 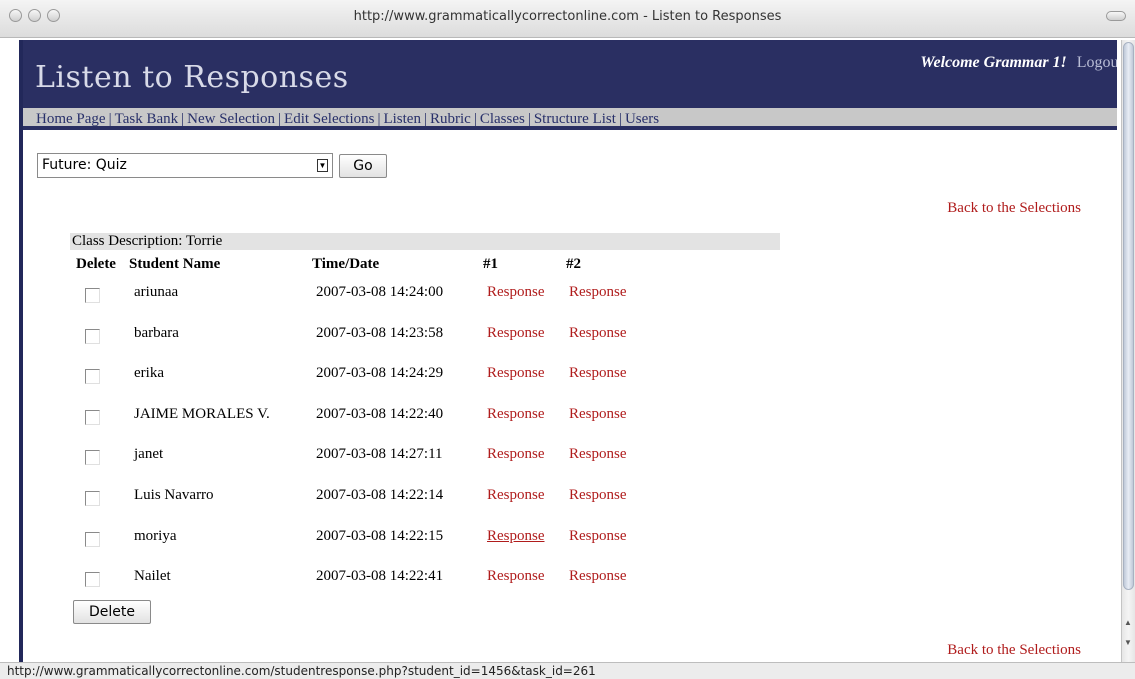 I want to click on nav-link-new-selection: New Selection, so click(x=231, y=119).